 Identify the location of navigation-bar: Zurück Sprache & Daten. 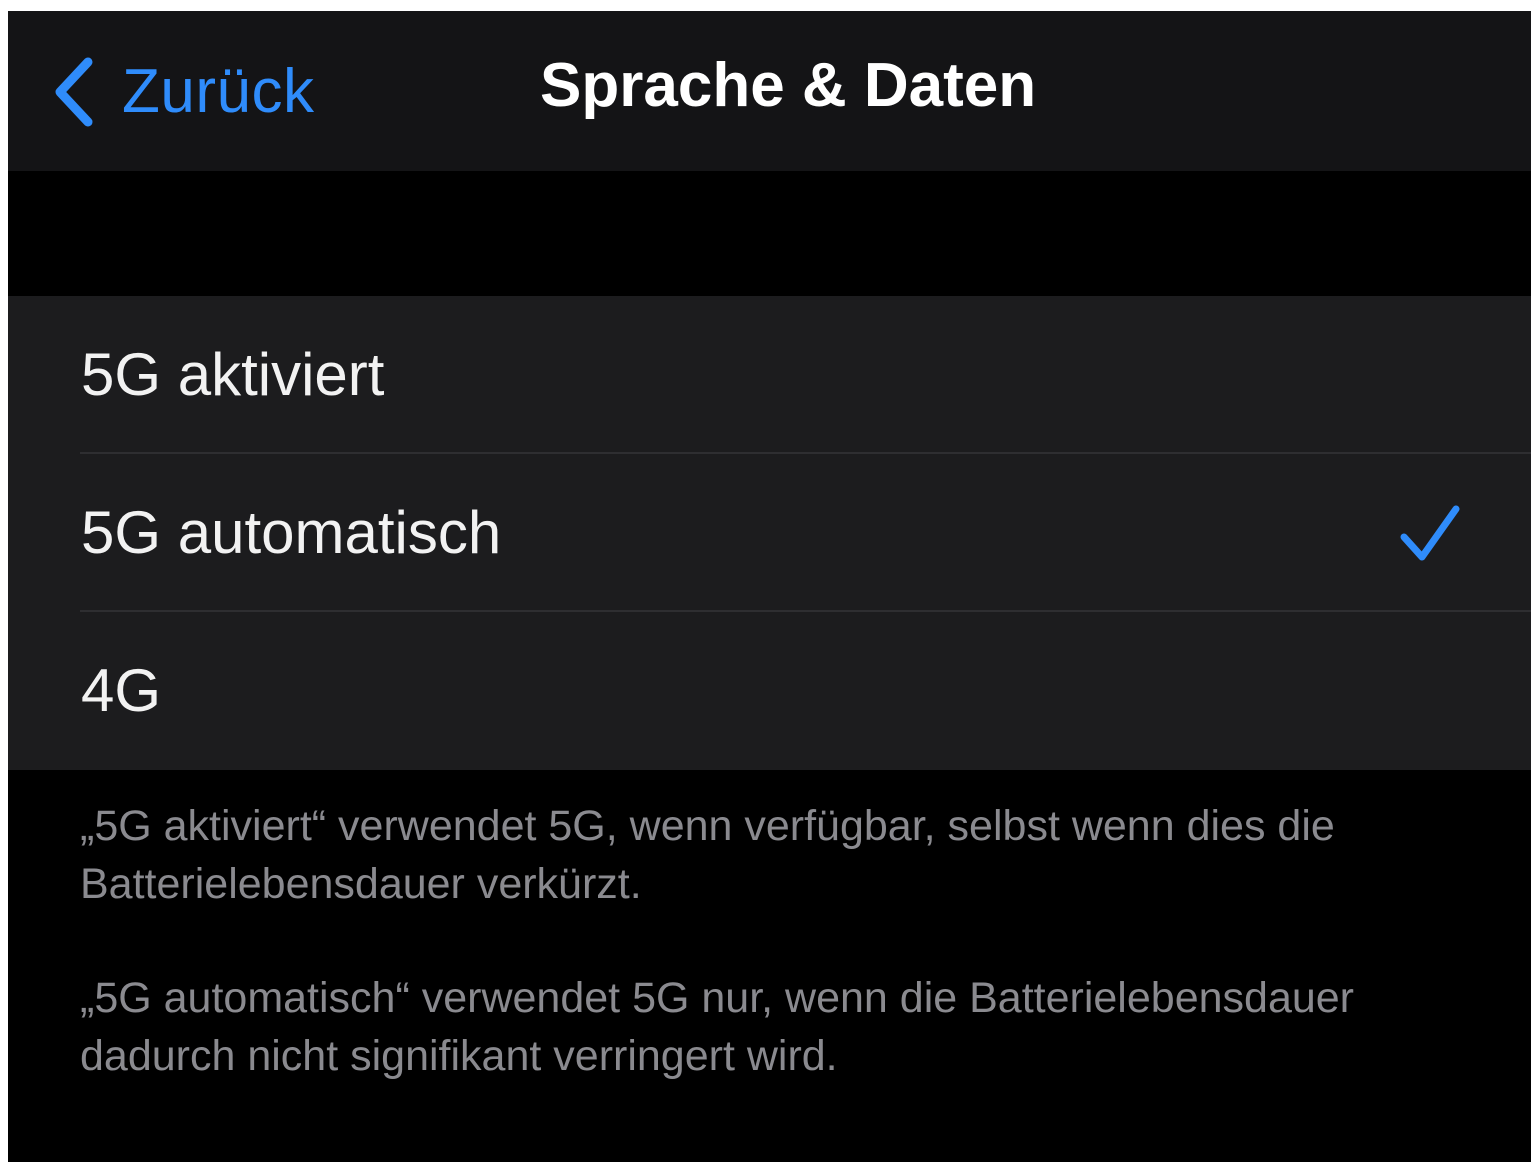
(769, 91).